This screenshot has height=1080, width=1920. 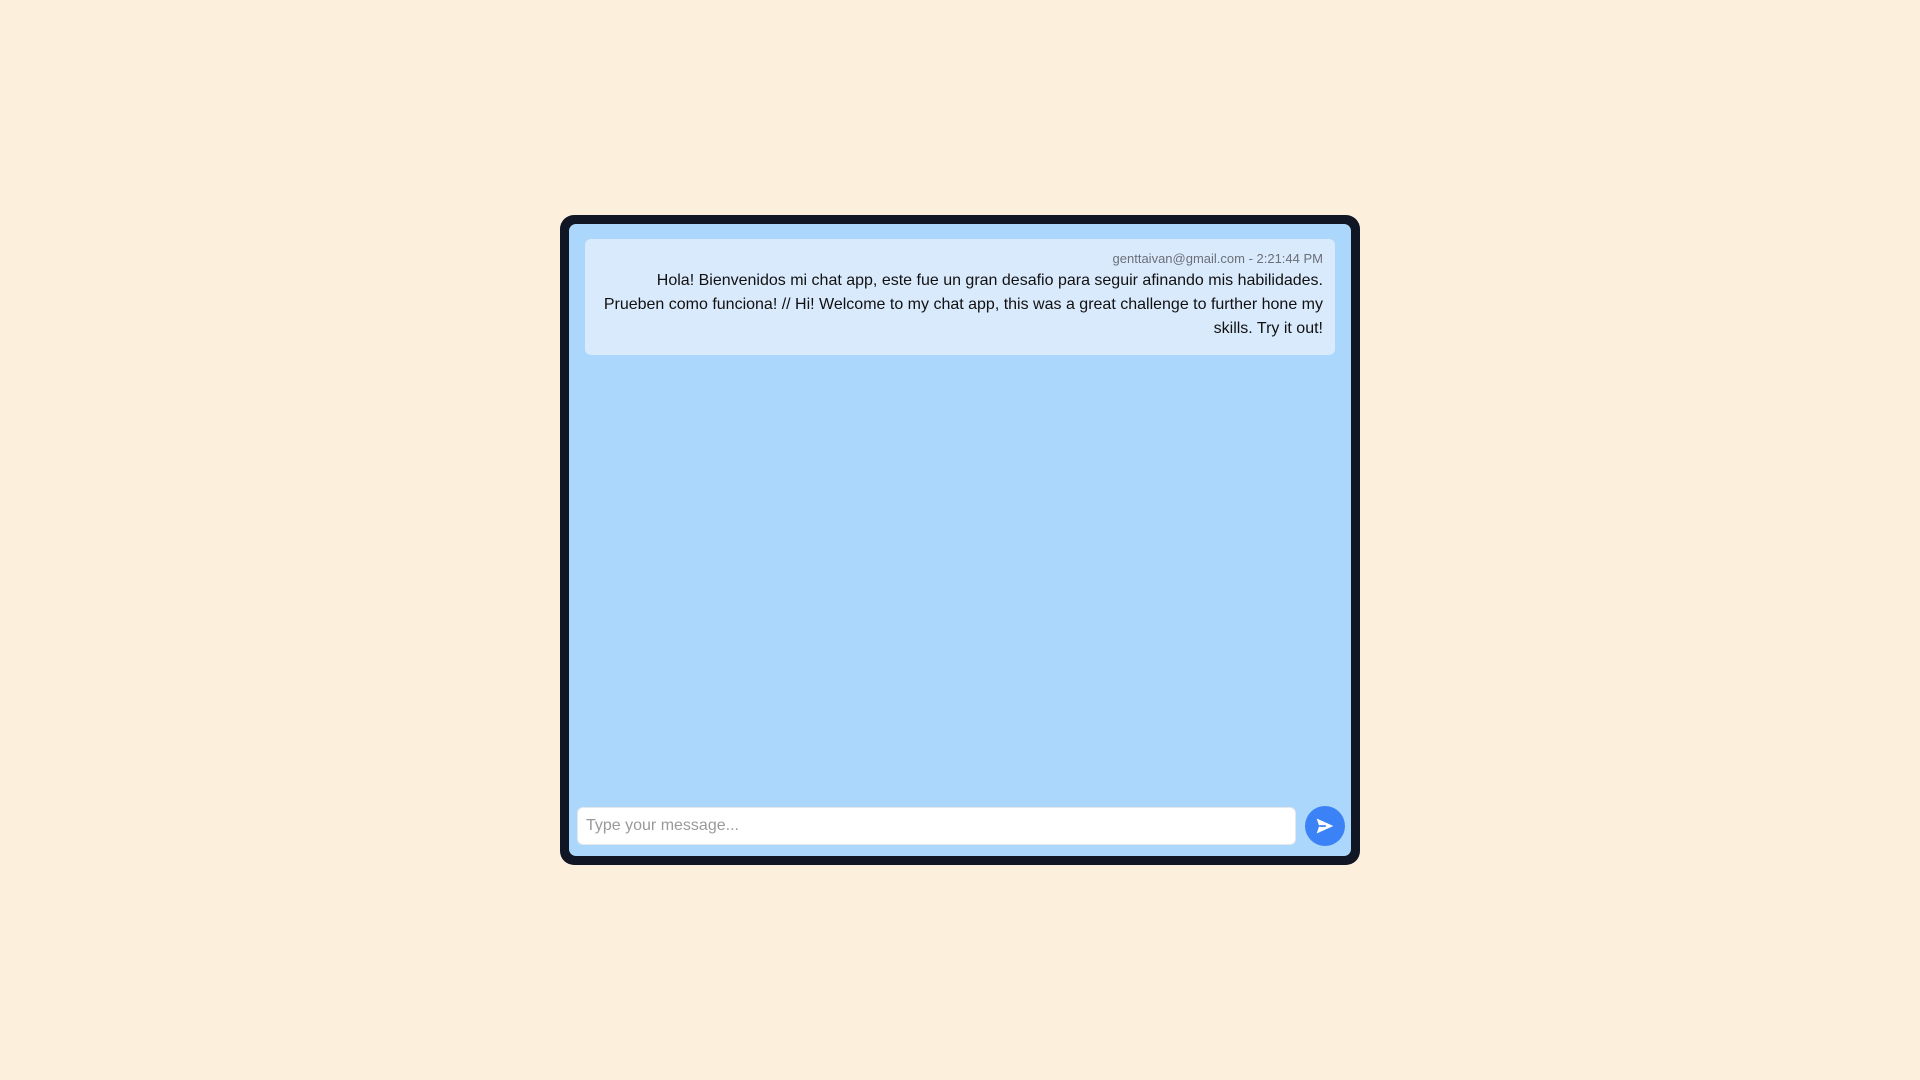 I want to click on send-icon, so click(x=1325, y=826).